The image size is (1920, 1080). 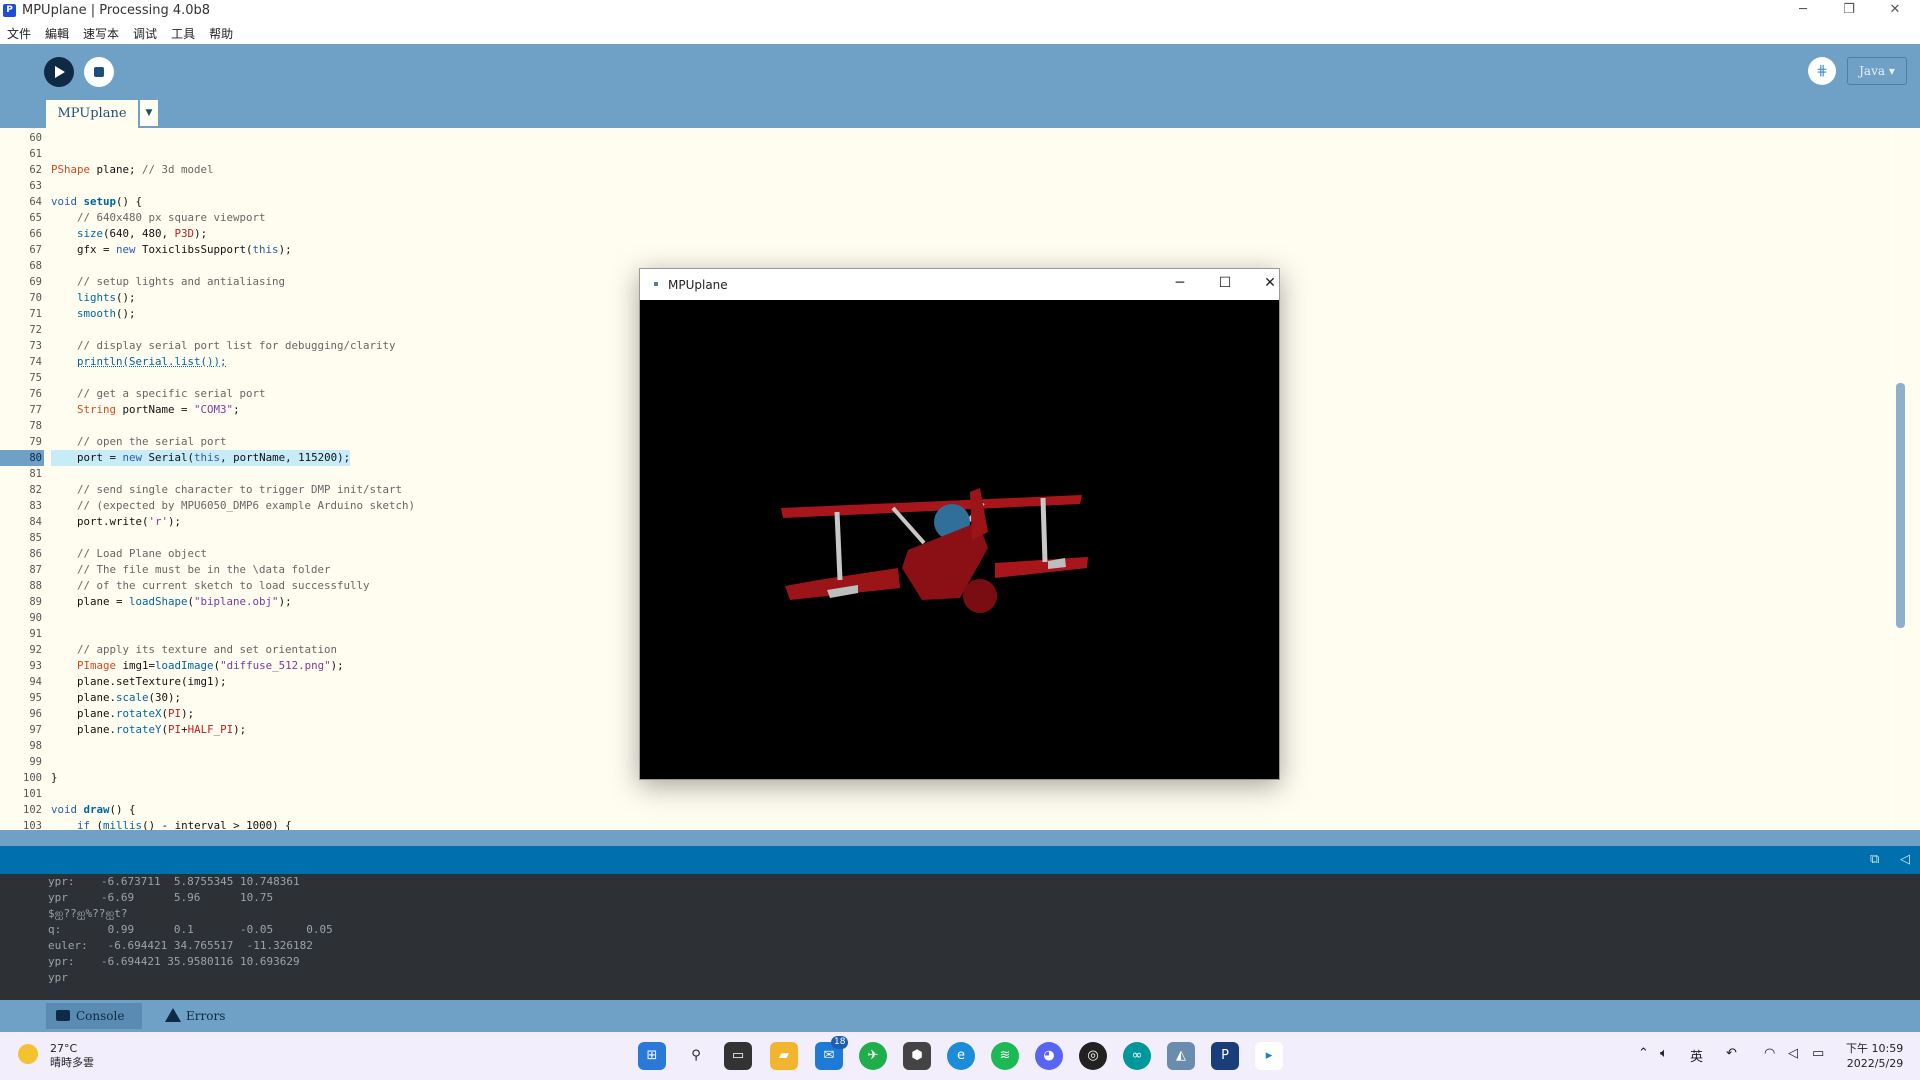 What do you see at coordinates (54, 778) in the screenshot?
I see `code-line: }` at bounding box center [54, 778].